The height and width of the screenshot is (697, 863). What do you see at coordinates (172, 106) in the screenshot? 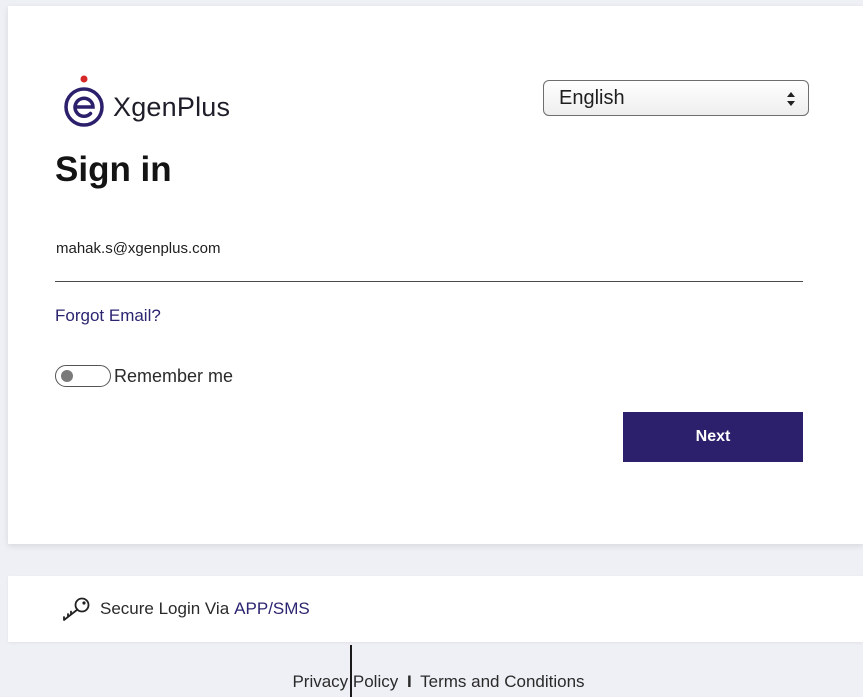
I see `brand-name: XgenPlus` at bounding box center [172, 106].